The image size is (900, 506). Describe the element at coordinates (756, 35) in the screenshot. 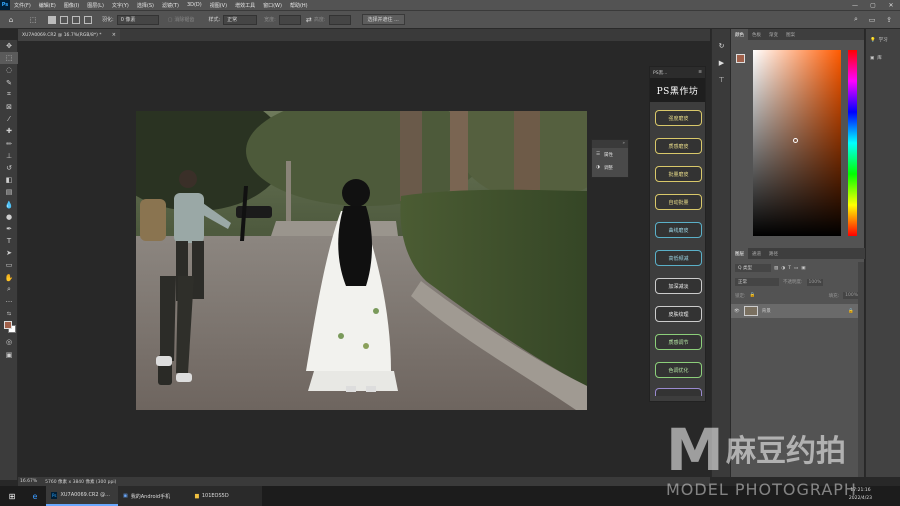

I see `tab-swatches: 色板` at that location.